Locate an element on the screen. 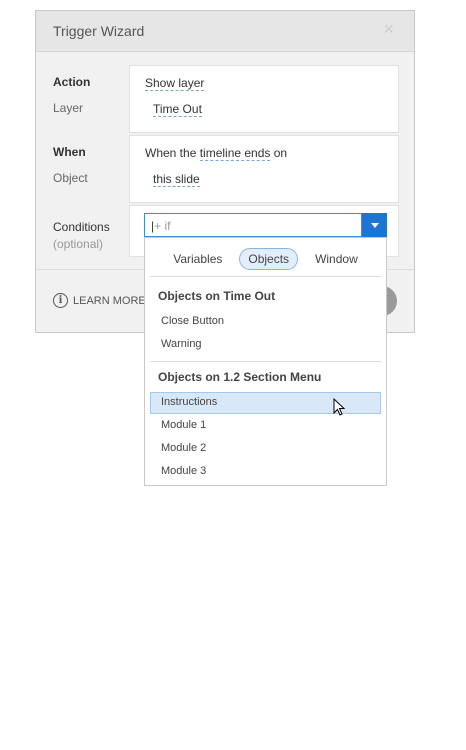 The width and height of the screenshot is (466, 750). object-label: Object is located at coordinates (70, 178).